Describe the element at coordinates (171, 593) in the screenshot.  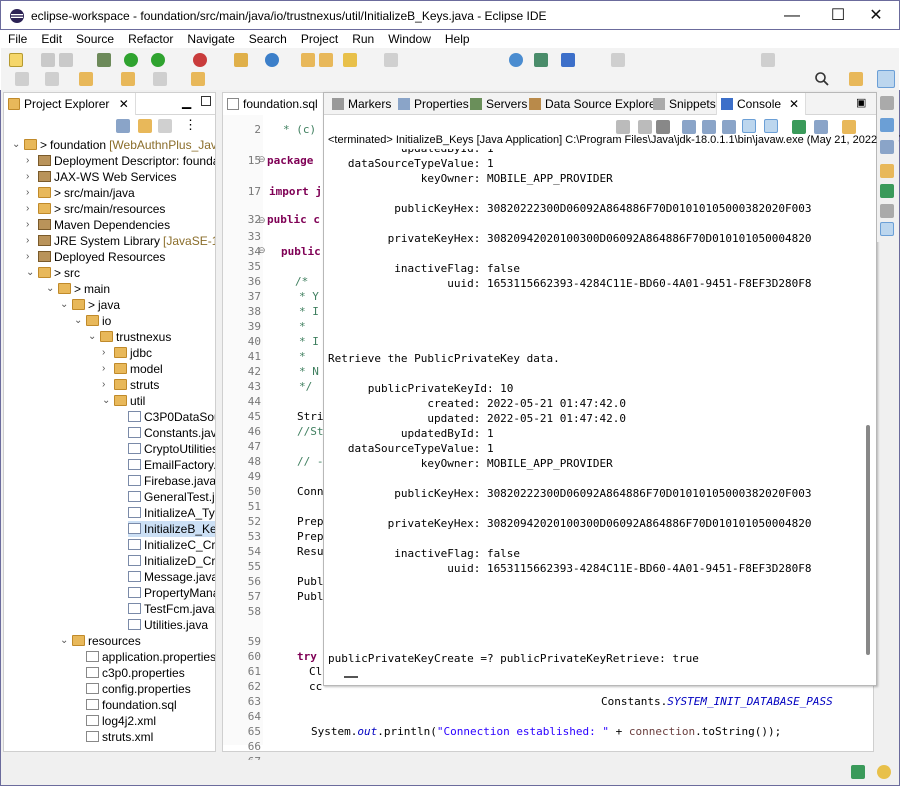
I see `tree-item: PropertyMana` at that location.